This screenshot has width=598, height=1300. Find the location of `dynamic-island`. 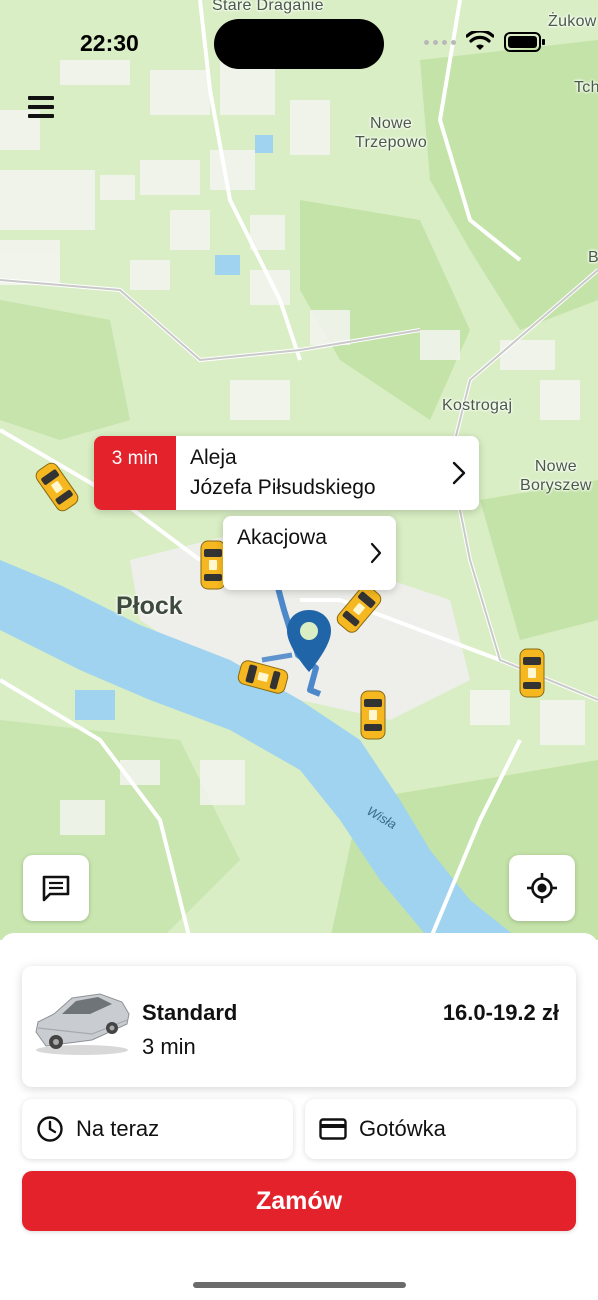

dynamic-island is located at coordinates (299, 44).